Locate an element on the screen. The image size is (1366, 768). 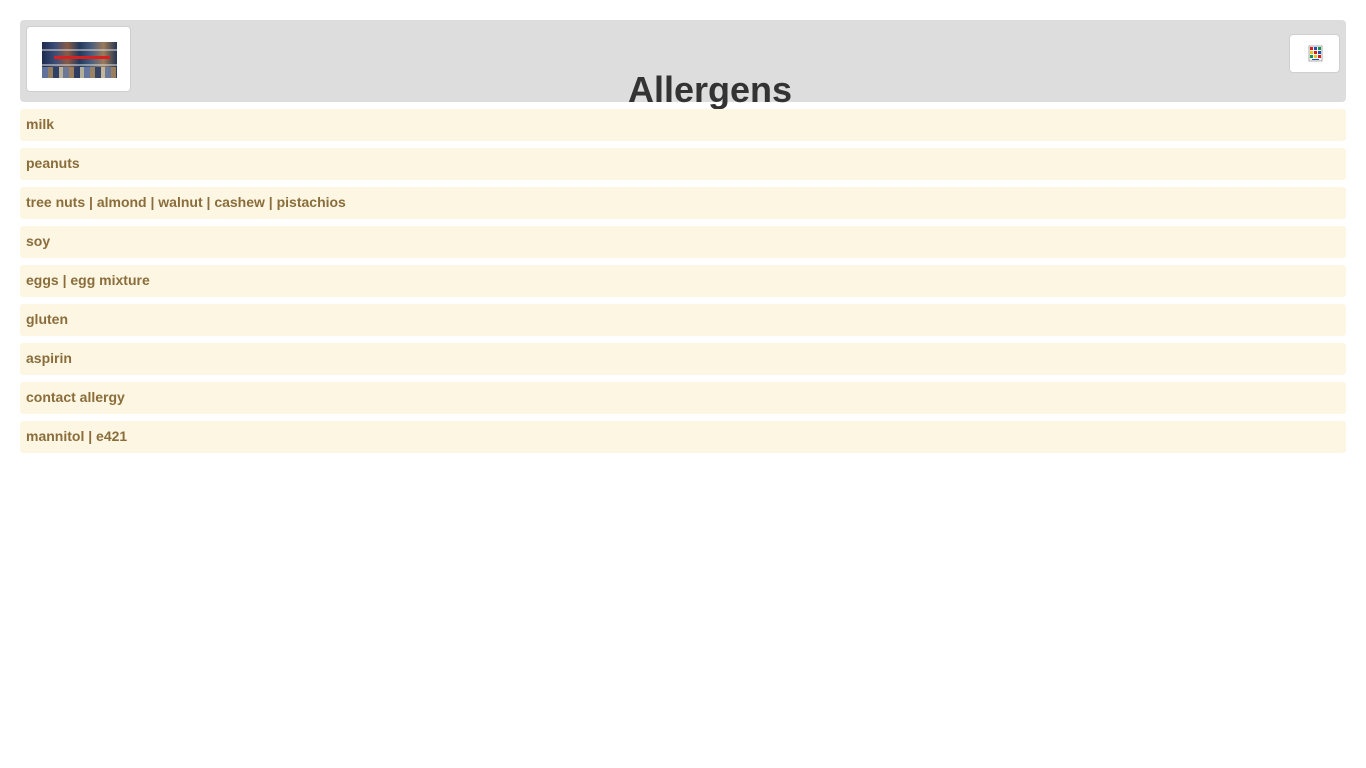
logo-red-stripe is located at coordinates (82, 57).